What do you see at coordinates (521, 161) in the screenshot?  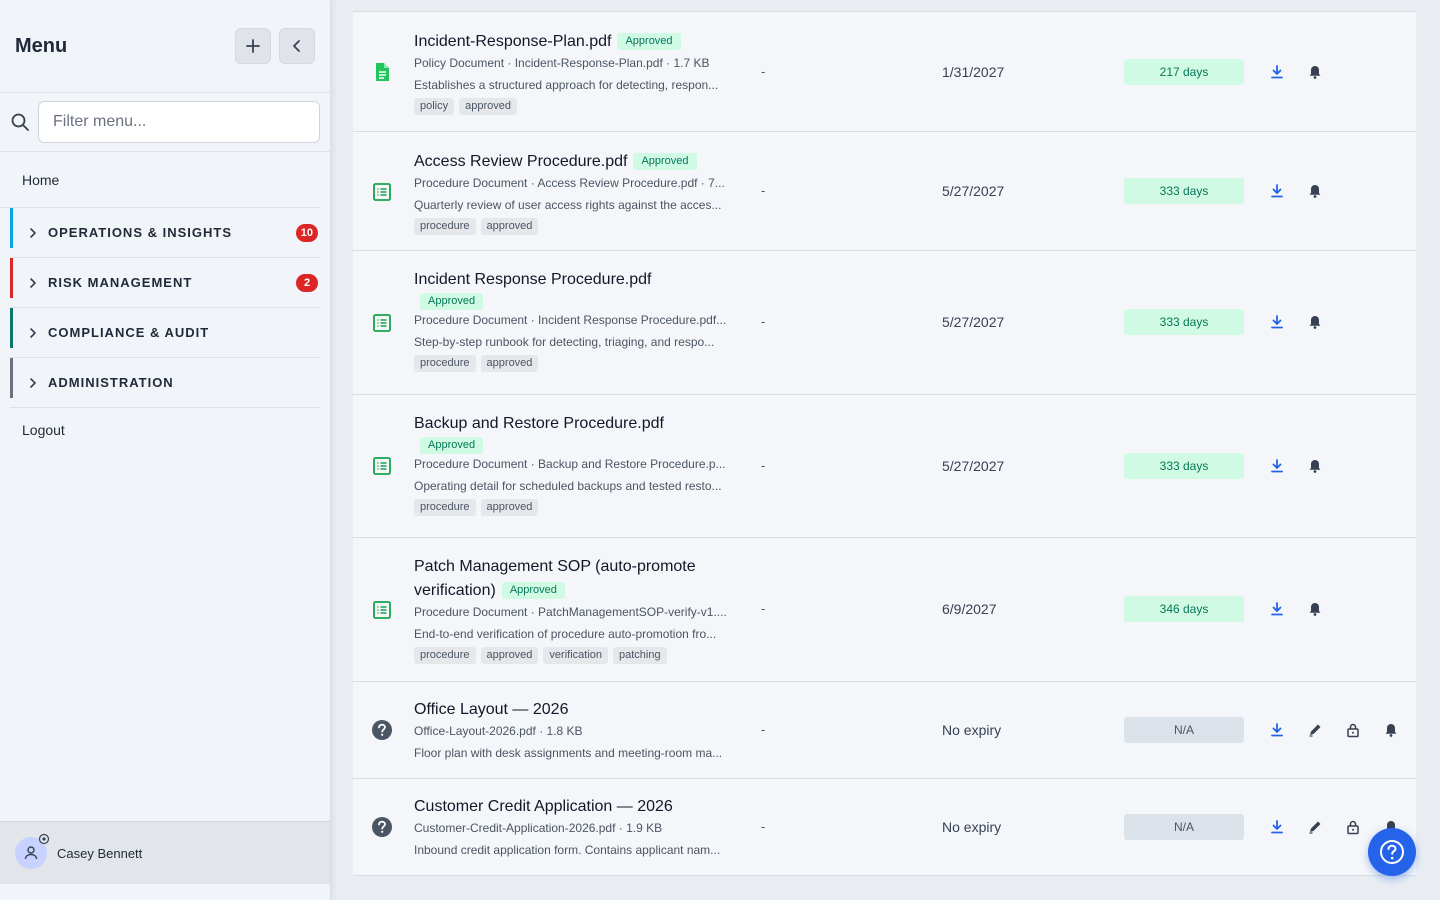 I see `document-title-text: Access Review Procedure.pdf` at bounding box center [521, 161].